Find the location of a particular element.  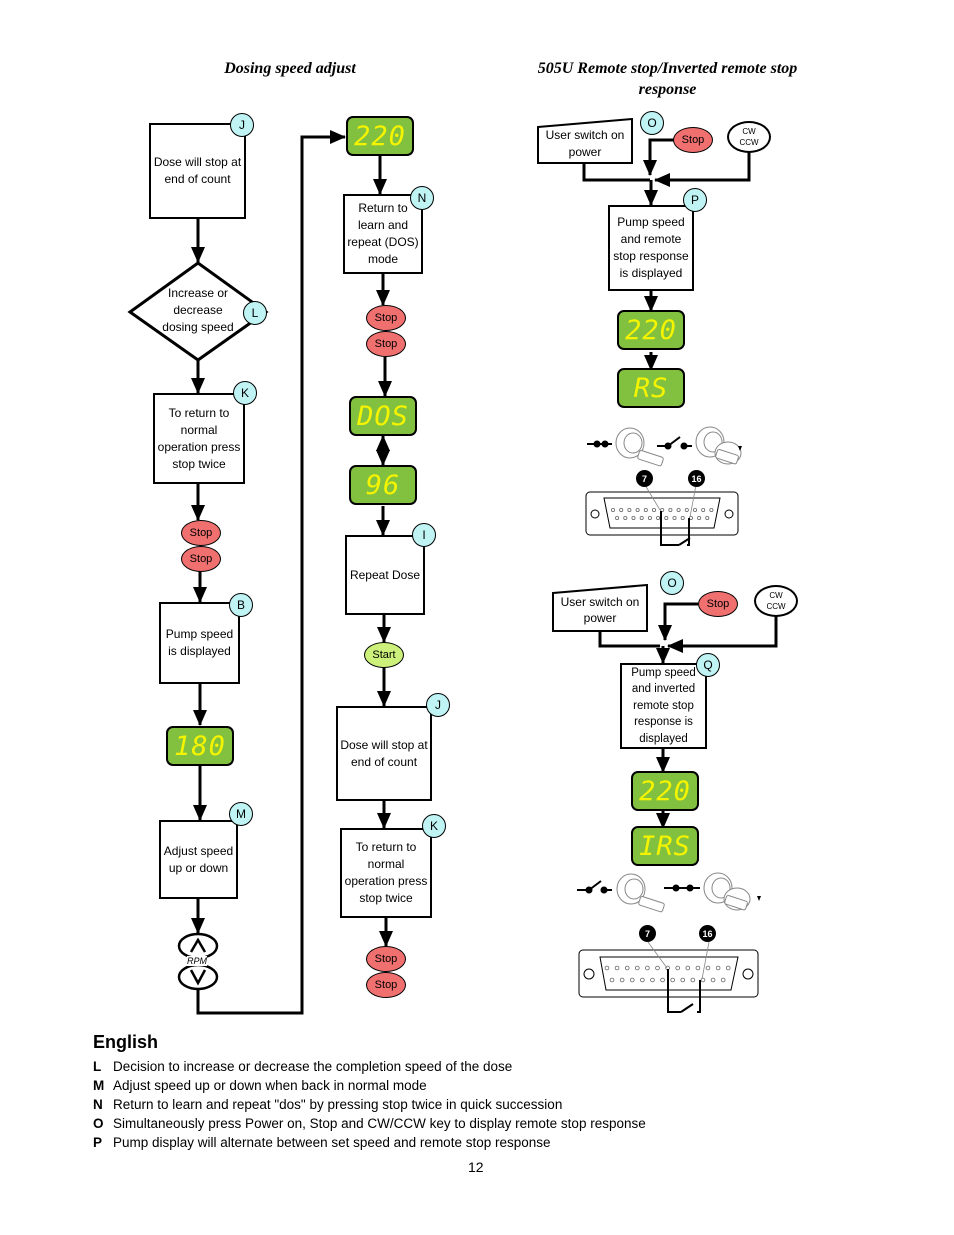

box-text: Dose will stop at end of count is located at coordinates (197, 170).